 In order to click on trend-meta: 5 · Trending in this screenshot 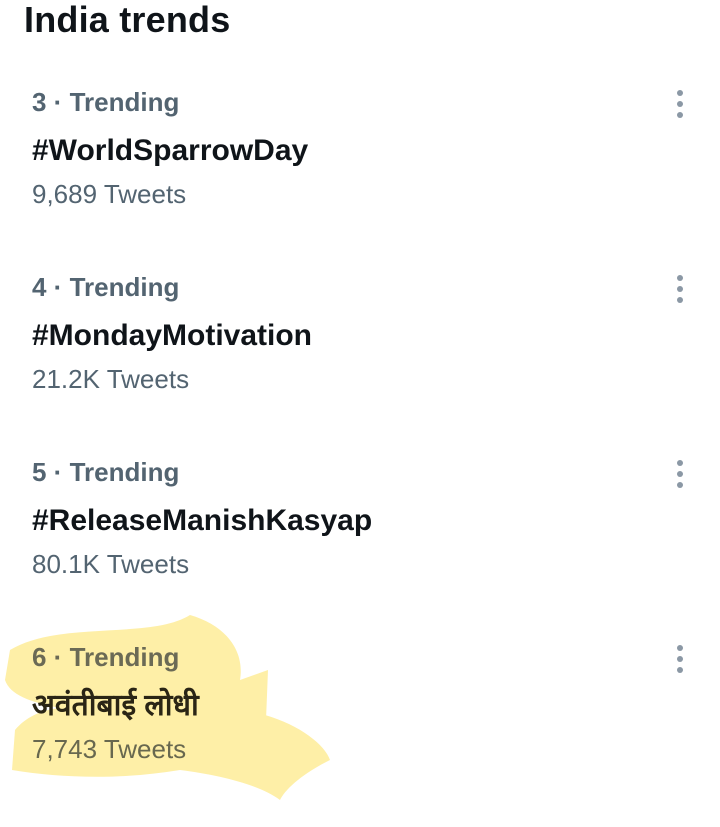, I will do `click(106, 472)`.